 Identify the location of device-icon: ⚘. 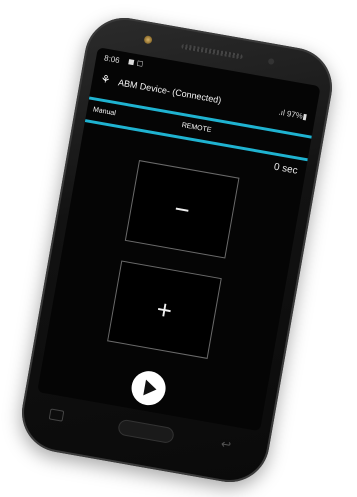
(105, 80).